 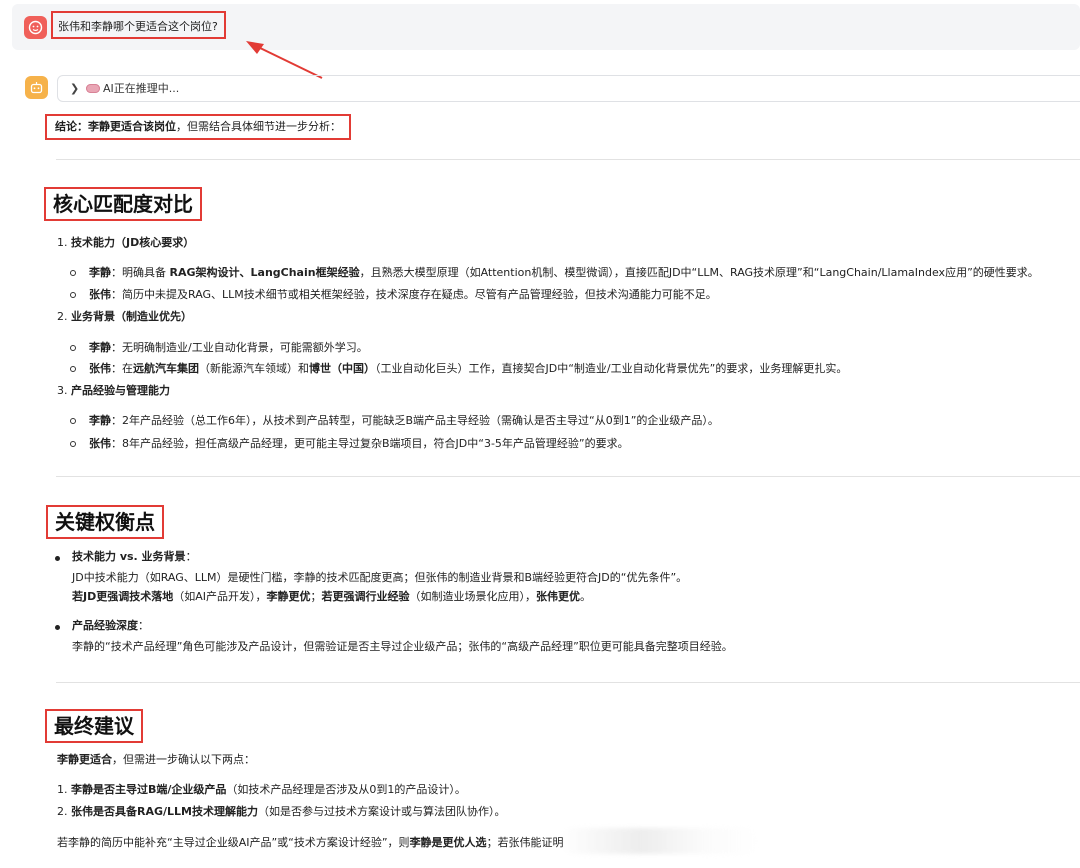 What do you see at coordinates (131, 316) in the screenshot?
I see `list-heading: 业务背景（制造业优先）` at bounding box center [131, 316].